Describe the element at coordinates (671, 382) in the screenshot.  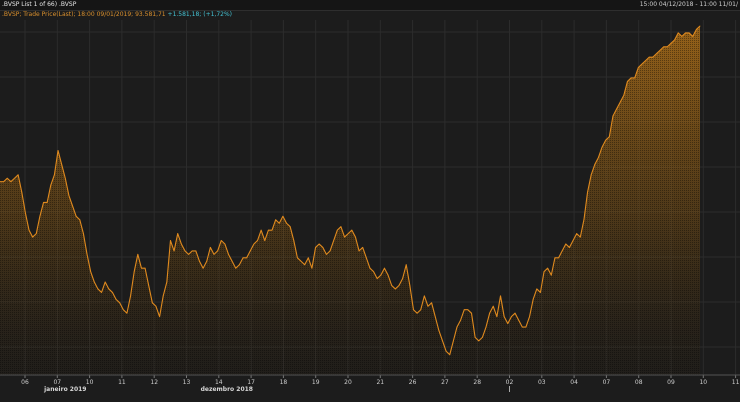
I see `x-tick-label: 09` at that location.